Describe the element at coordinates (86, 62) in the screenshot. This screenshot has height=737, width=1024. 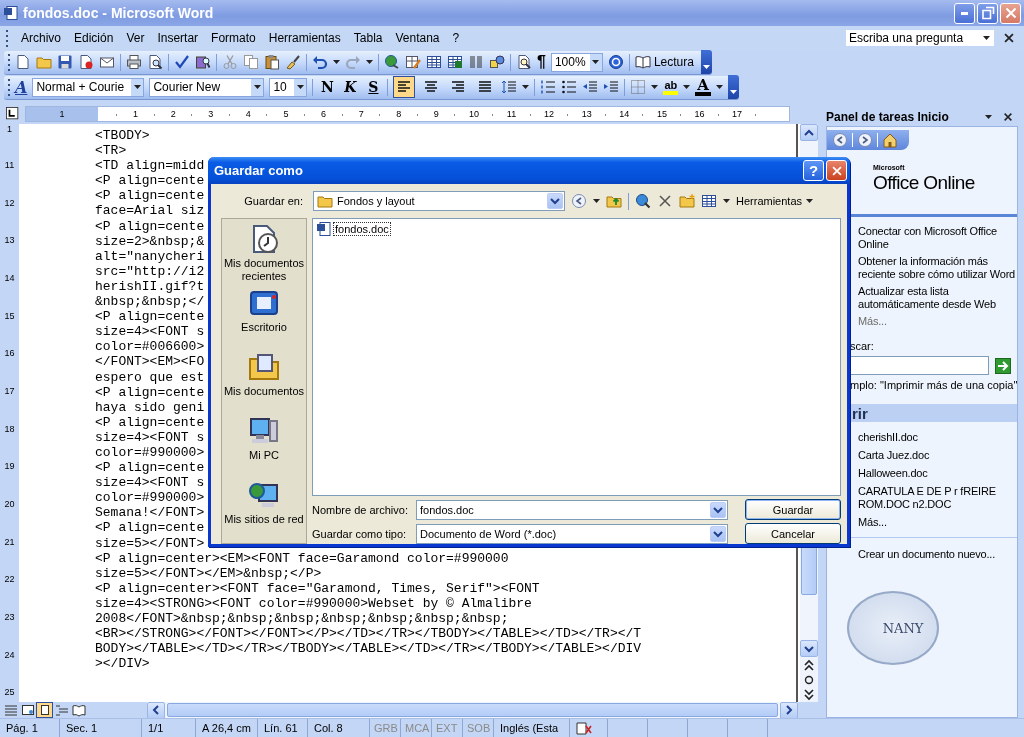
I see `page-with-badge-icon` at that location.